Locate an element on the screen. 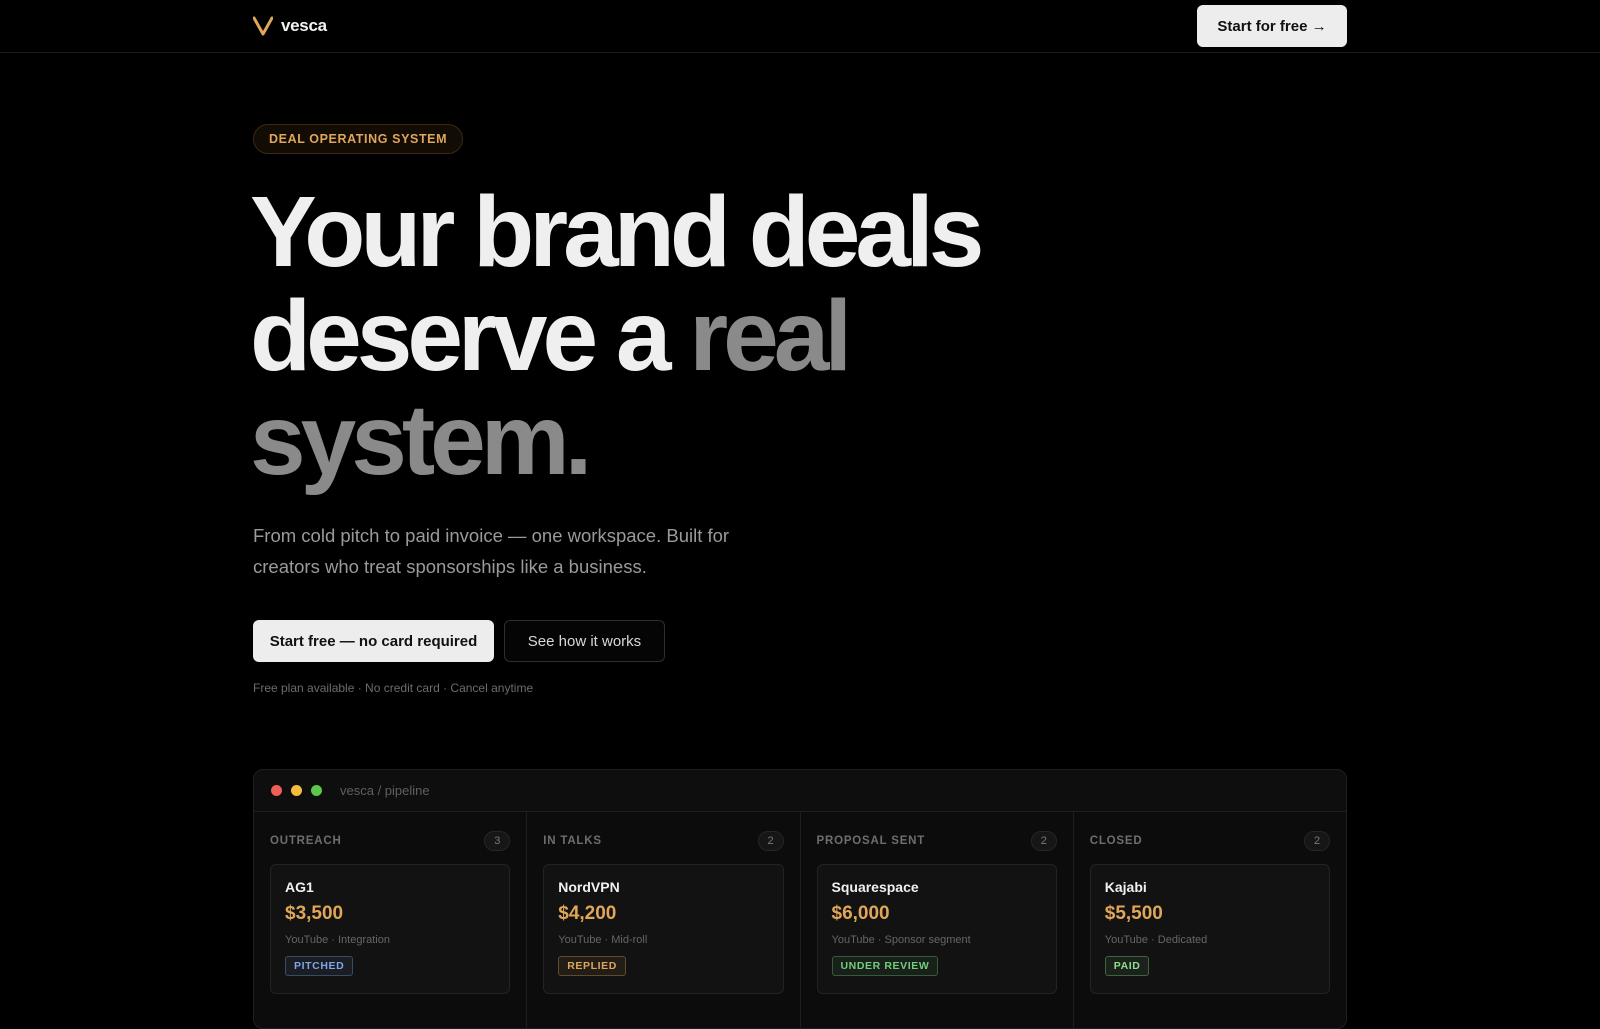  deal-amount: $3,500 is located at coordinates (314, 913).